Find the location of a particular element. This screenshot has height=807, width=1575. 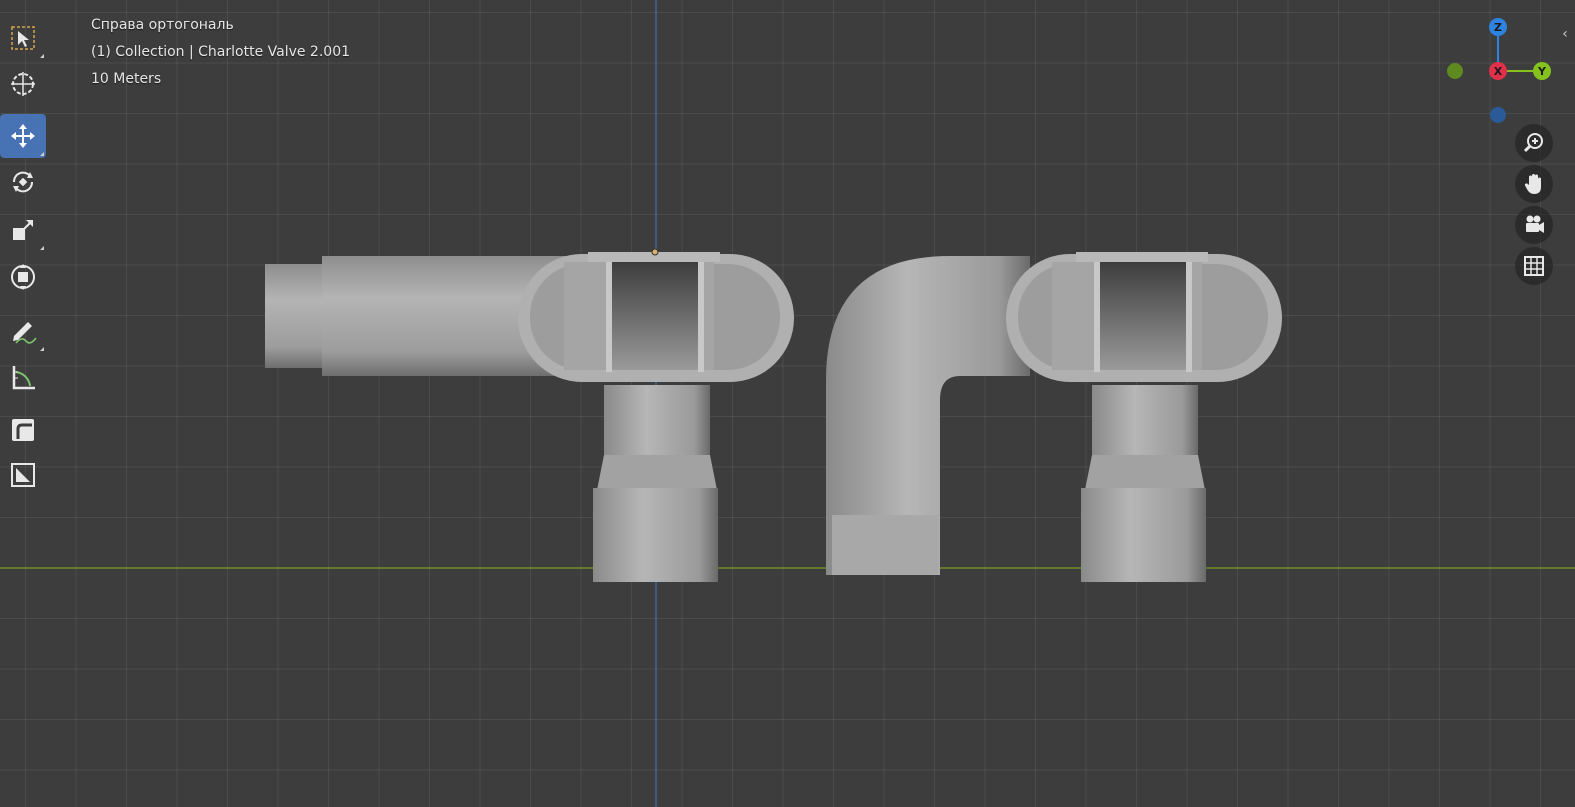

gizmo-z-label: Z is located at coordinates (1498, 27).